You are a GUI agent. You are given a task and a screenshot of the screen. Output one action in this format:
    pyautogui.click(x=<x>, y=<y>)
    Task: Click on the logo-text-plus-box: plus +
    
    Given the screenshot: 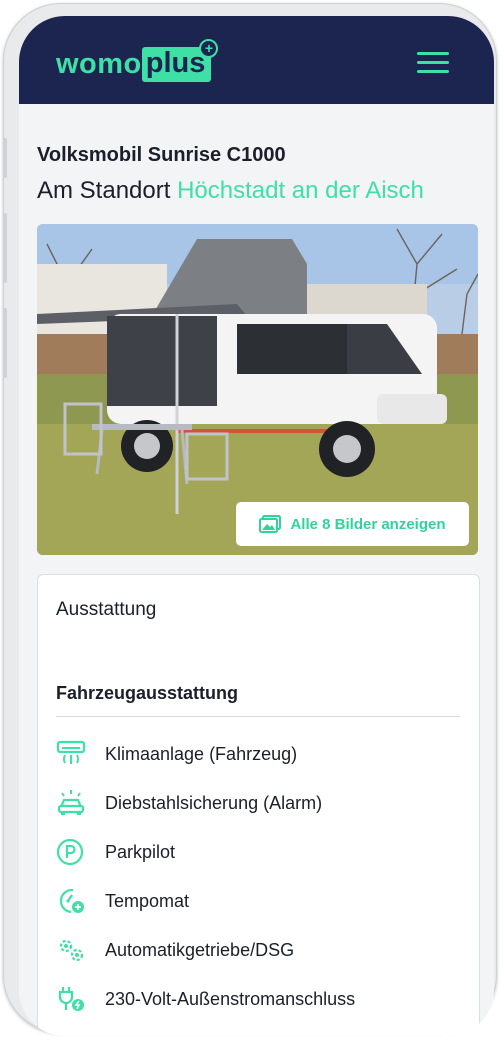 What is the action you would take?
    pyautogui.click(x=180, y=60)
    